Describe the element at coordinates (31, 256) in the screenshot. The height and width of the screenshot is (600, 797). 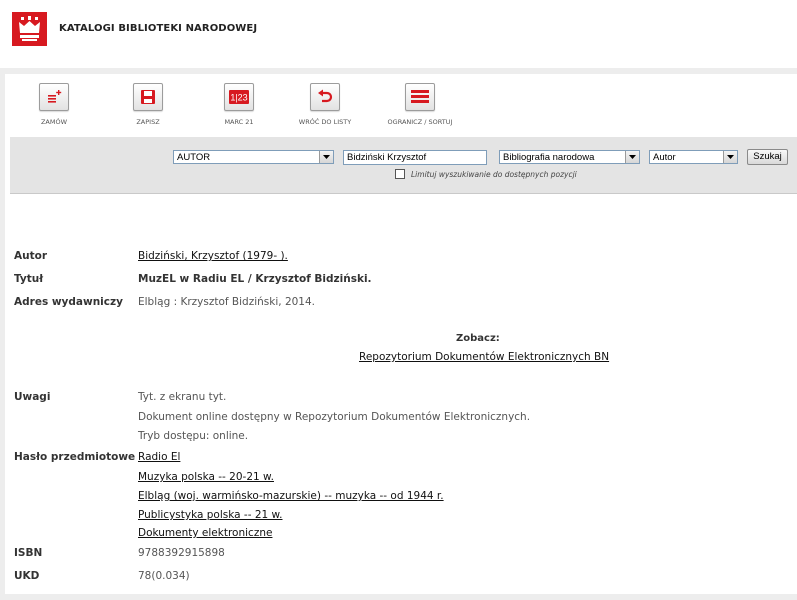
I see `author-label: Autor` at that location.